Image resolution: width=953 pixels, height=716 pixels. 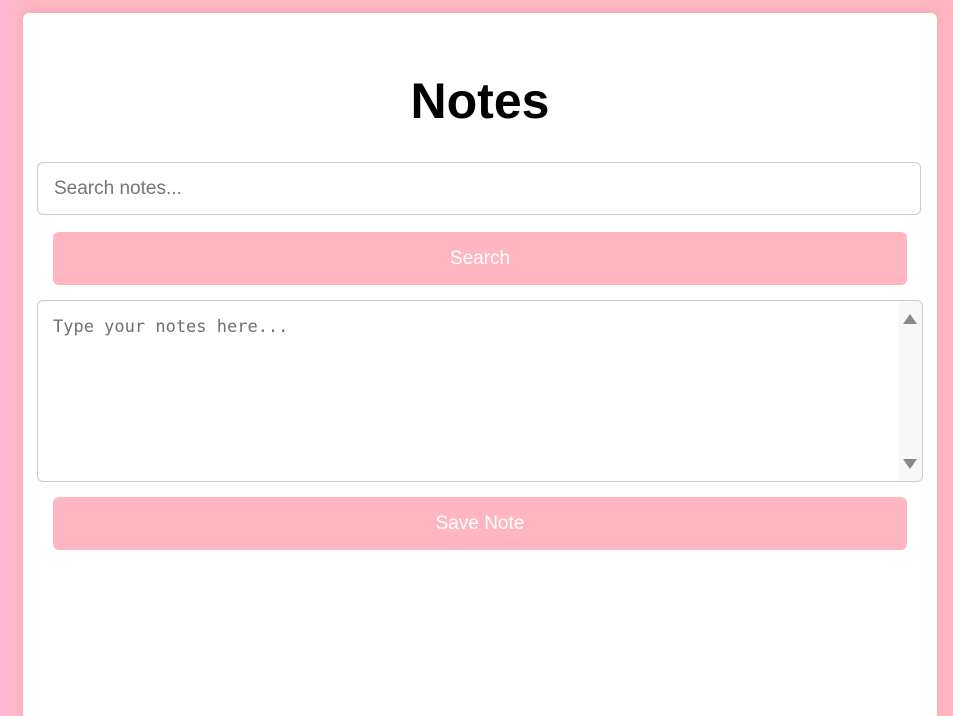 I want to click on save-note-button: Save Note, so click(x=480, y=523).